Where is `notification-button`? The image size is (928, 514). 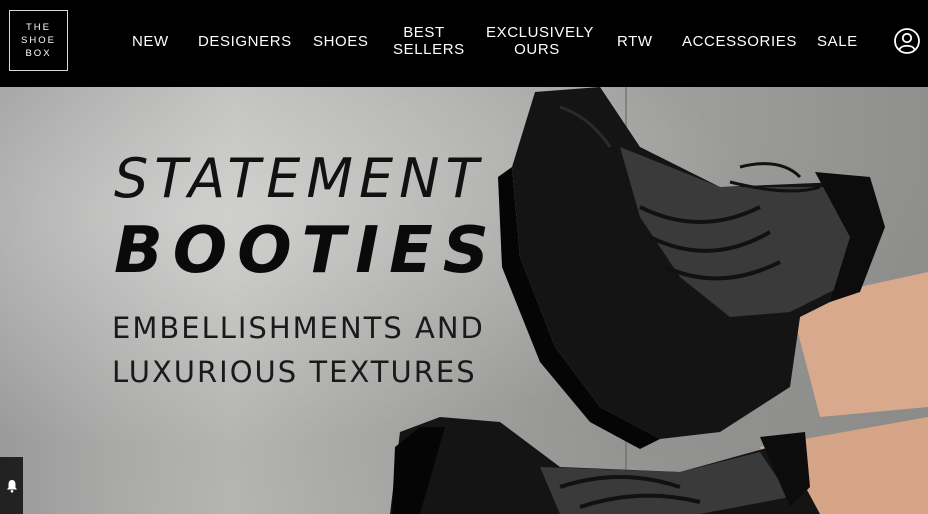 notification-button is located at coordinates (11, 485).